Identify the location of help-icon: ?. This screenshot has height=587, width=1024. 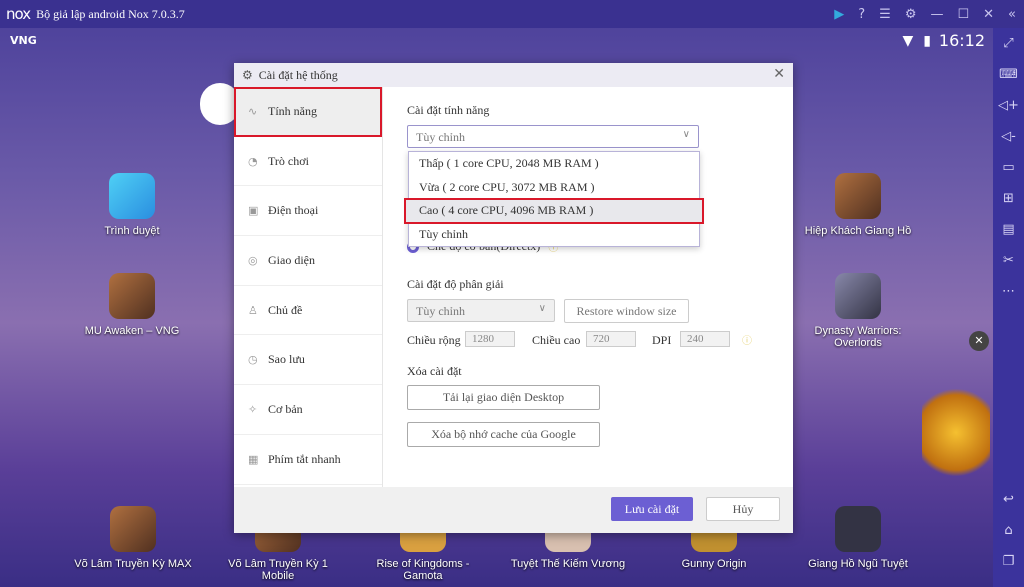
(861, 14).